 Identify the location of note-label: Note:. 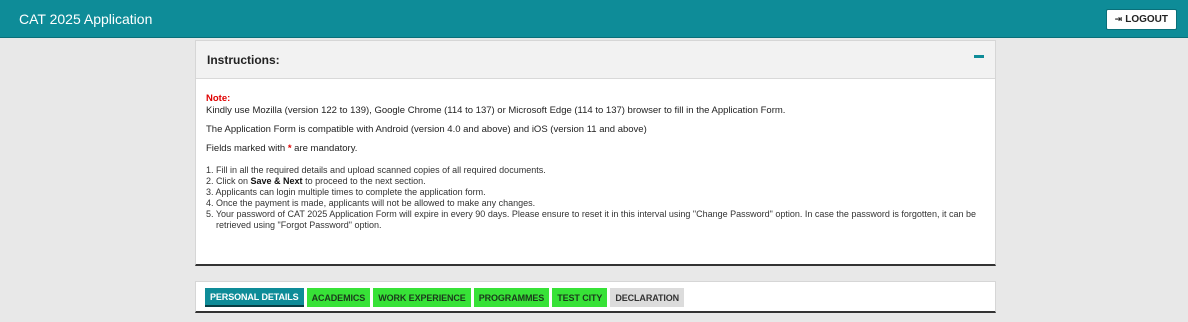
(218, 98).